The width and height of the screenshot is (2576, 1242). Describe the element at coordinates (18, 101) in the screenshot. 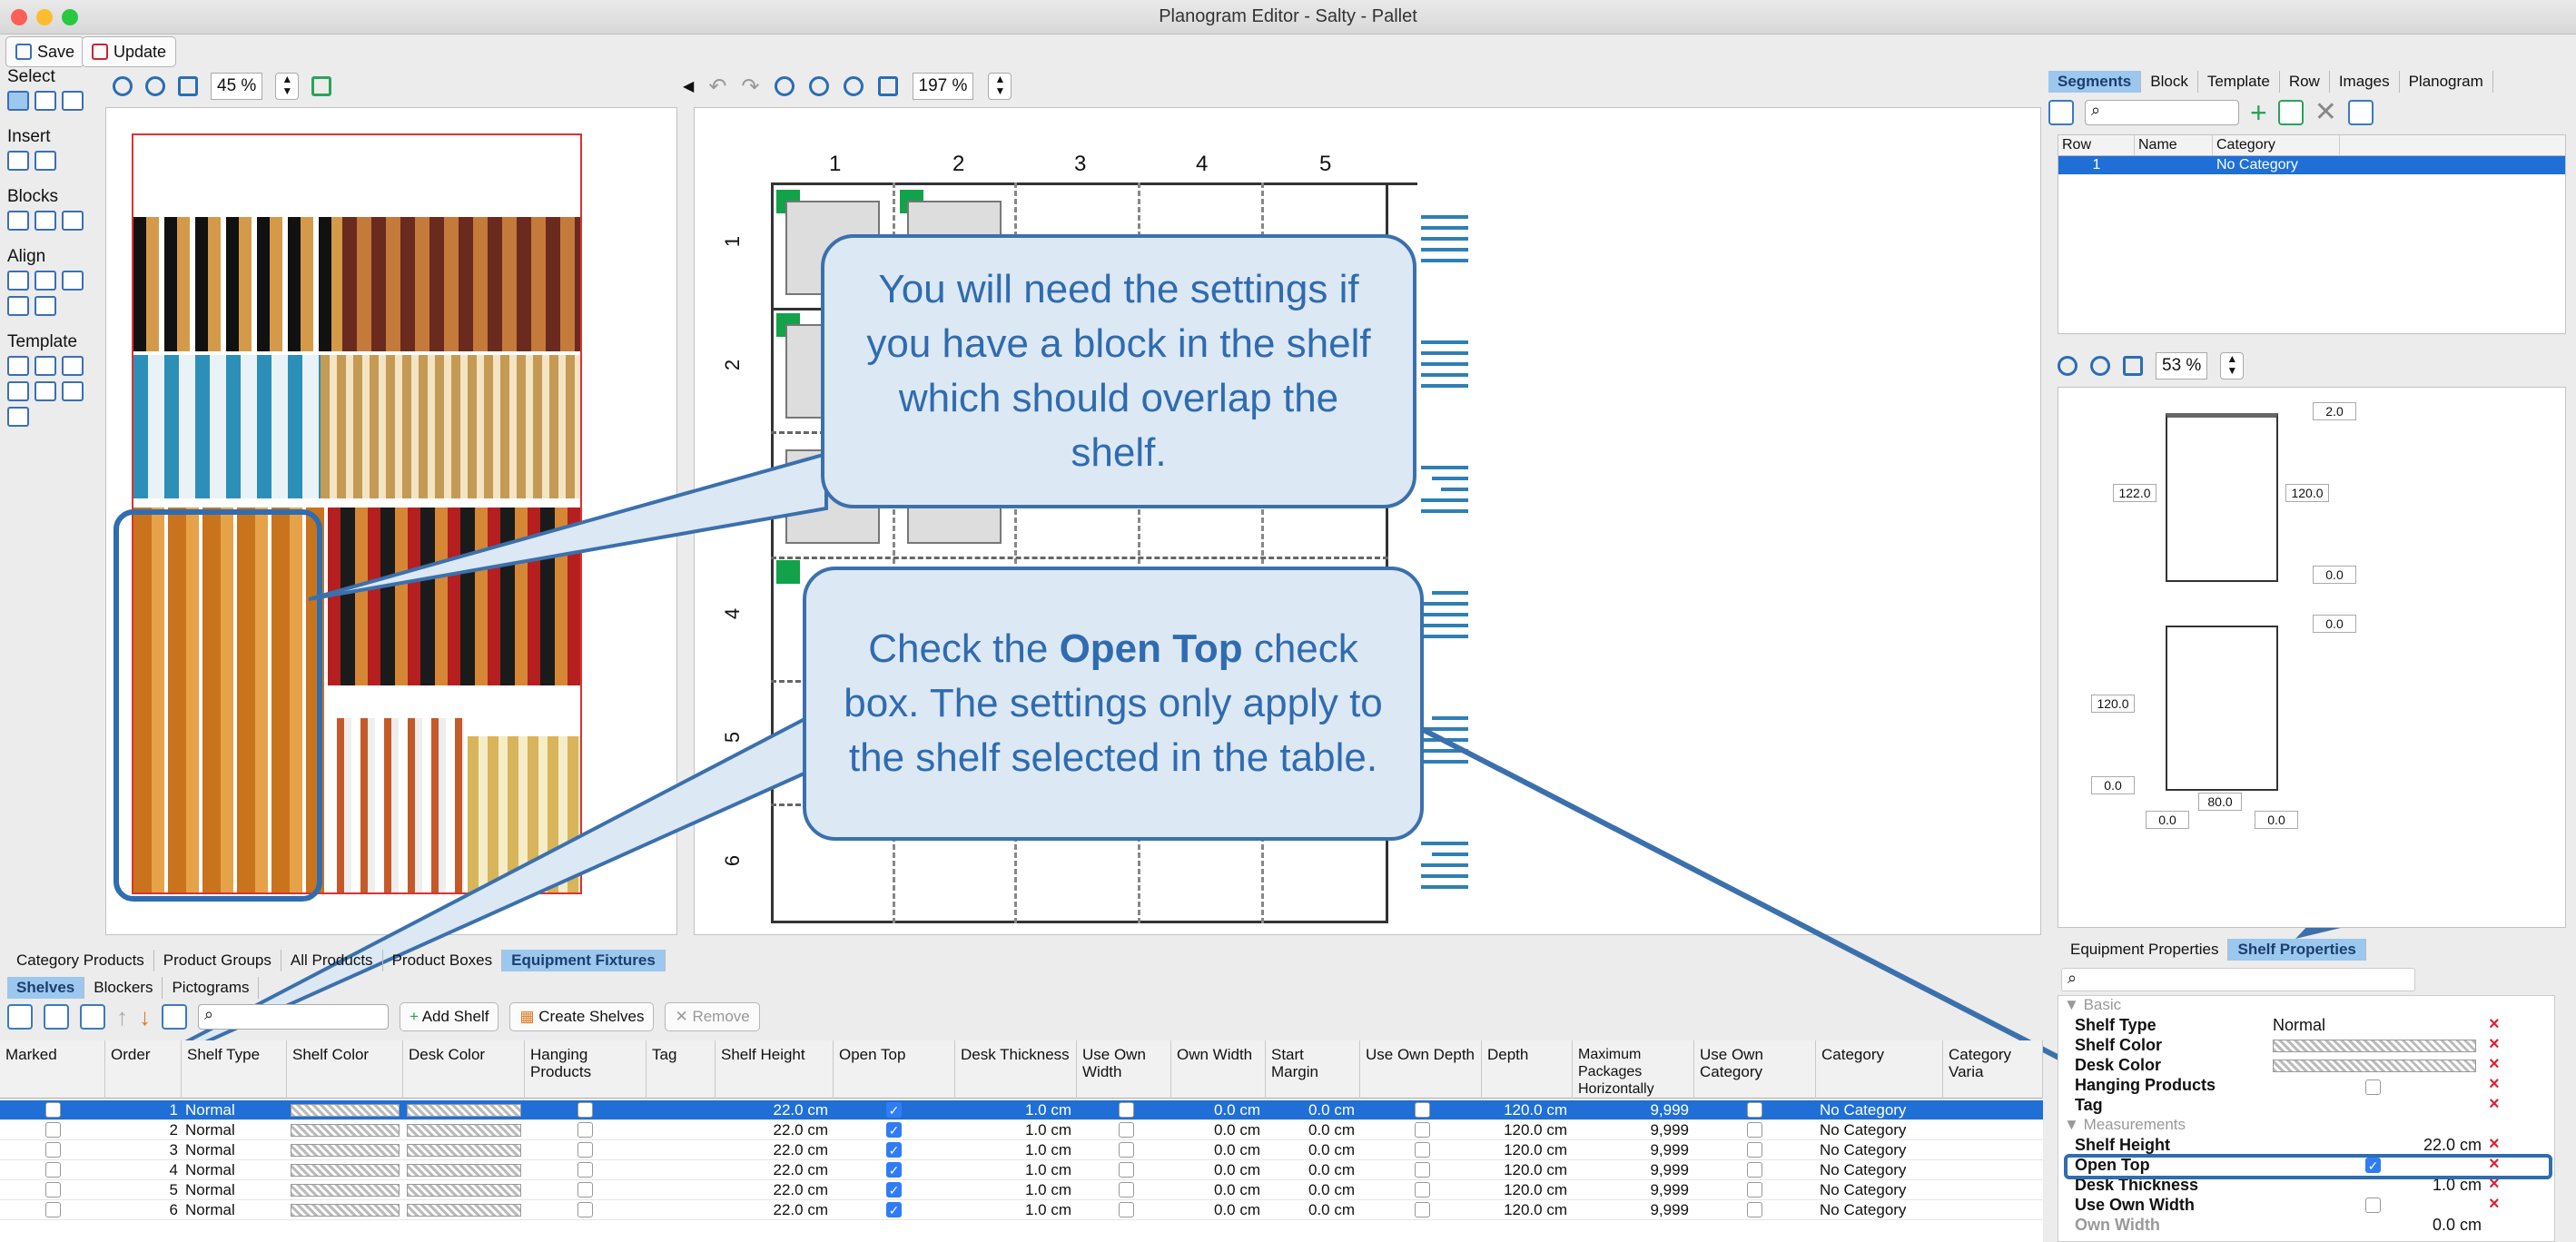

I see `select-tool-icon` at that location.